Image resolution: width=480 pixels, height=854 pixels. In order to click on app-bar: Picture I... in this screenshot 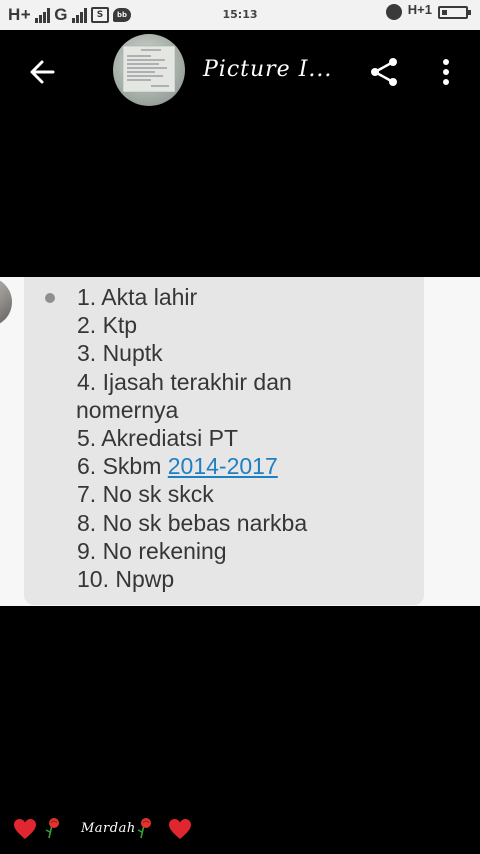, I will do `click(240, 72)`.